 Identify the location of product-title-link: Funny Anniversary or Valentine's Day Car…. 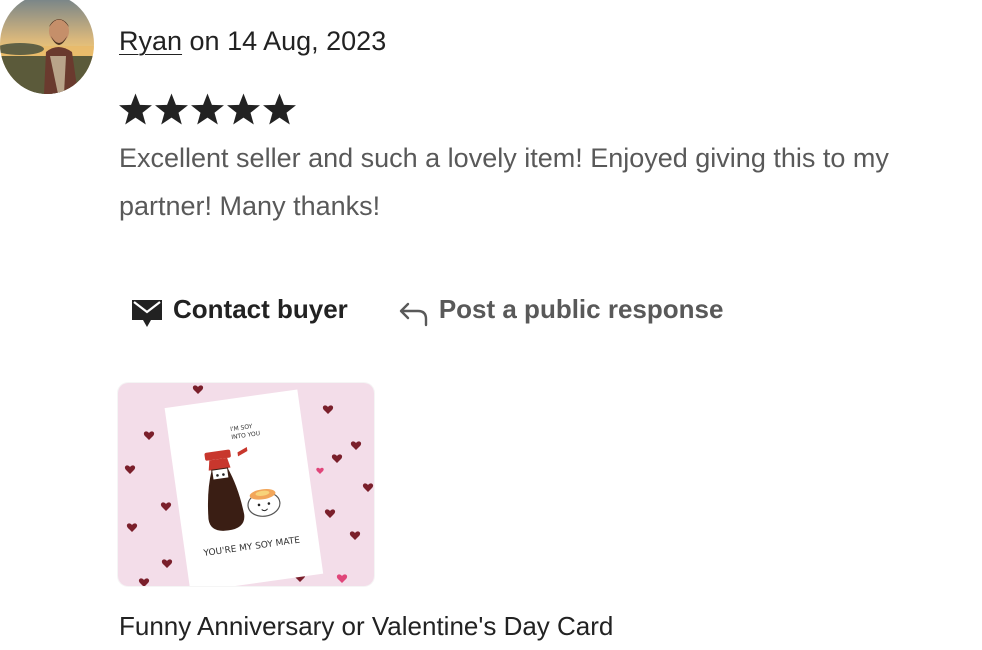
(366, 626).